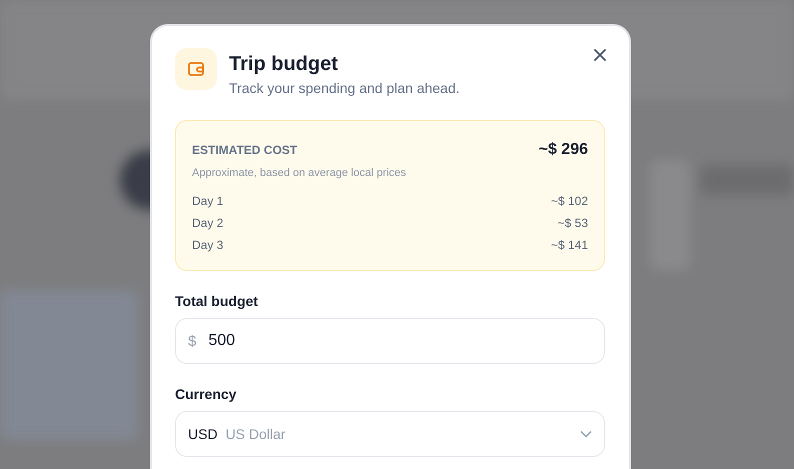  What do you see at coordinates (390, 341) in the screenshot?
I see `budget-input: $ 500` at bounding box center [390, 341].